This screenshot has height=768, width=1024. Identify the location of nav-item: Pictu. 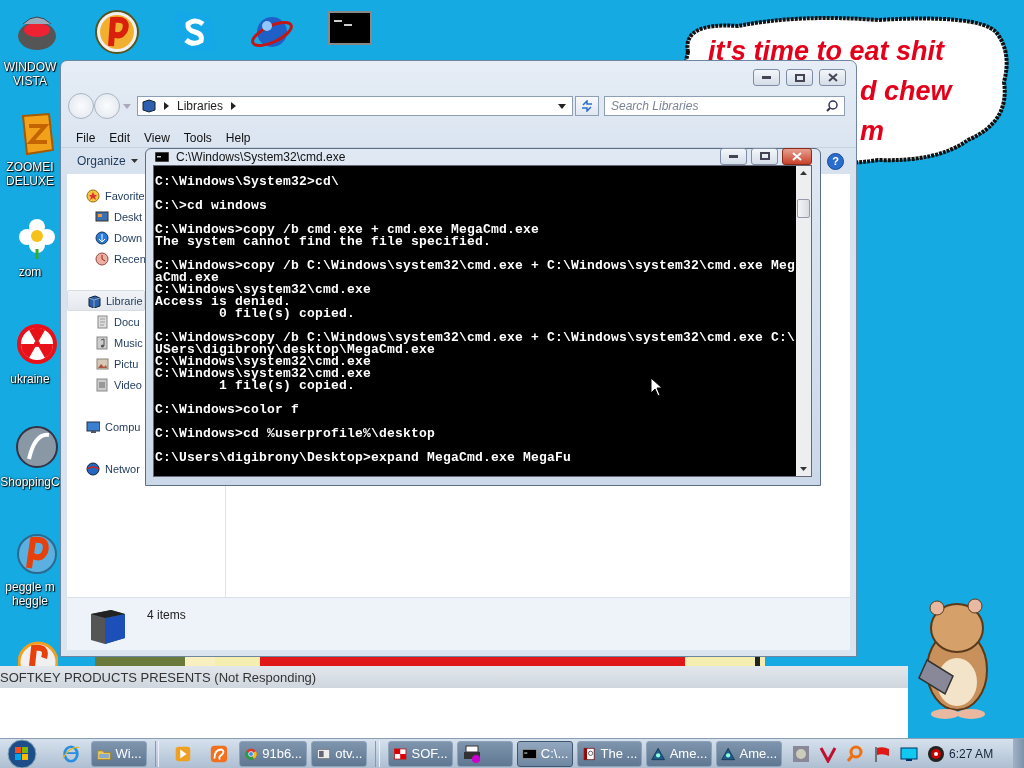
(103, 363).